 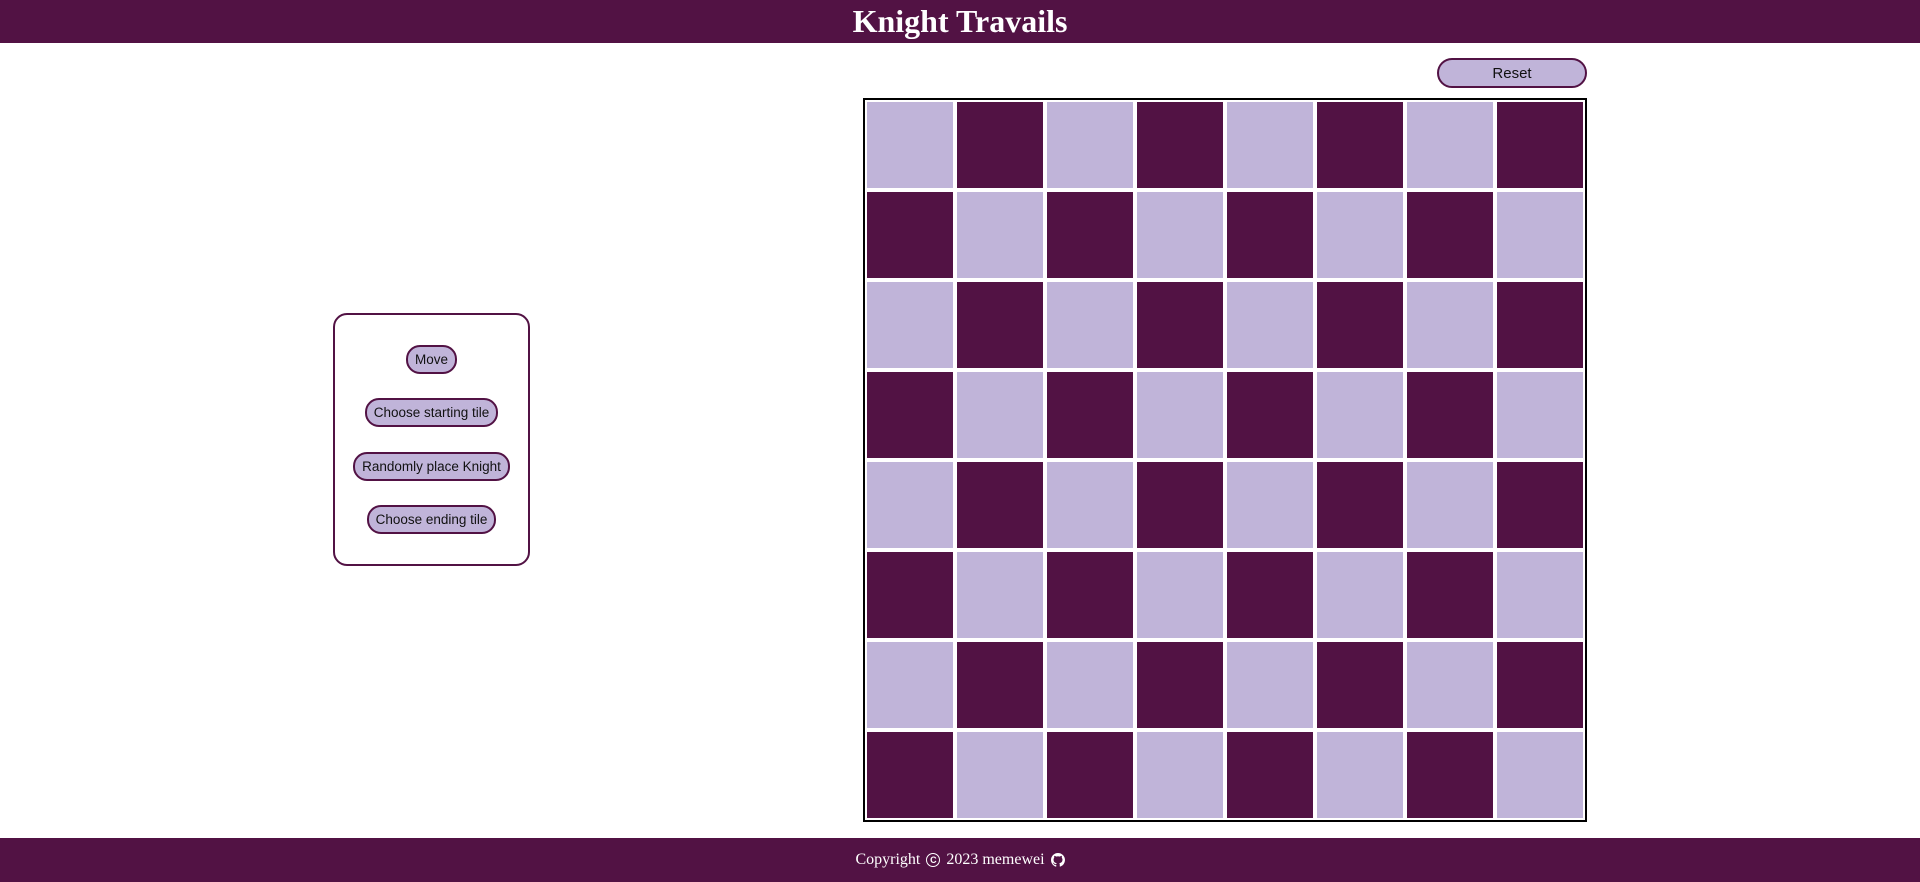 I want to click on site-footer: Copyright C 2023 memewei, so click(x=960, y=860).